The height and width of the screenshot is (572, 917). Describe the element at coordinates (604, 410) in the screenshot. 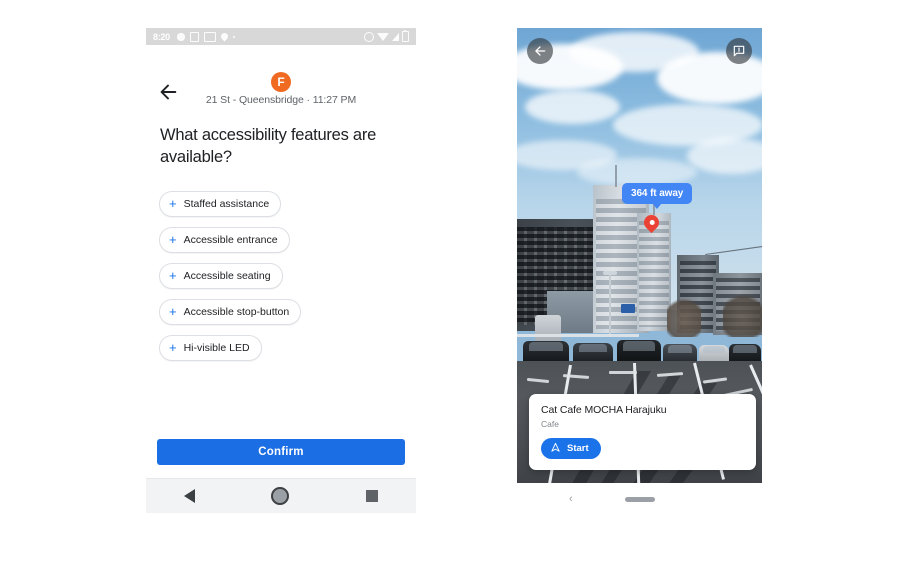

I see `place-name: Cat Cafe MOCHA Harajuku` at that location.